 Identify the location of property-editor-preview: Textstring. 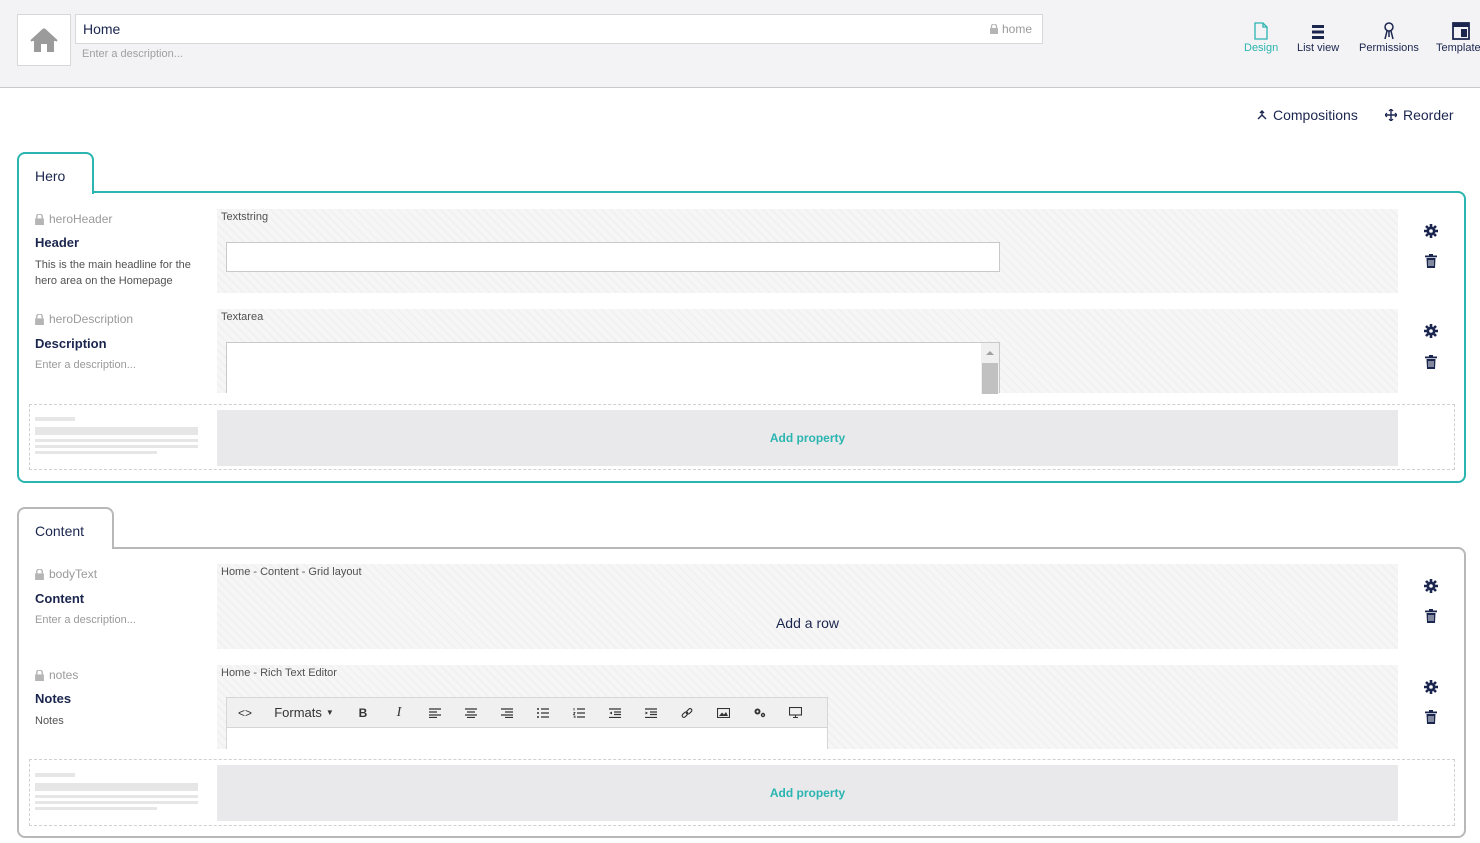
(807, 251).